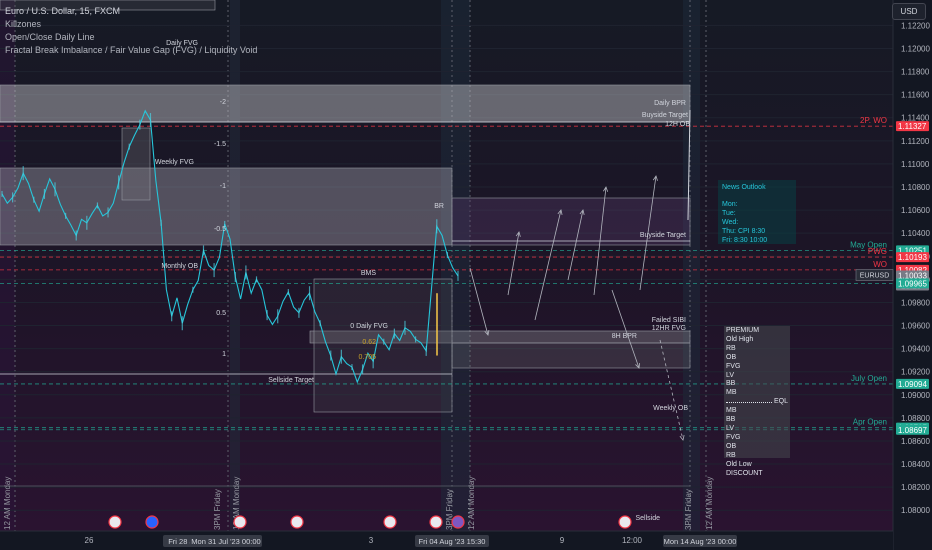  Describe the element at coordinates (220, 229) in the screenshot. I see `annotation-label: -0.5` at that location.